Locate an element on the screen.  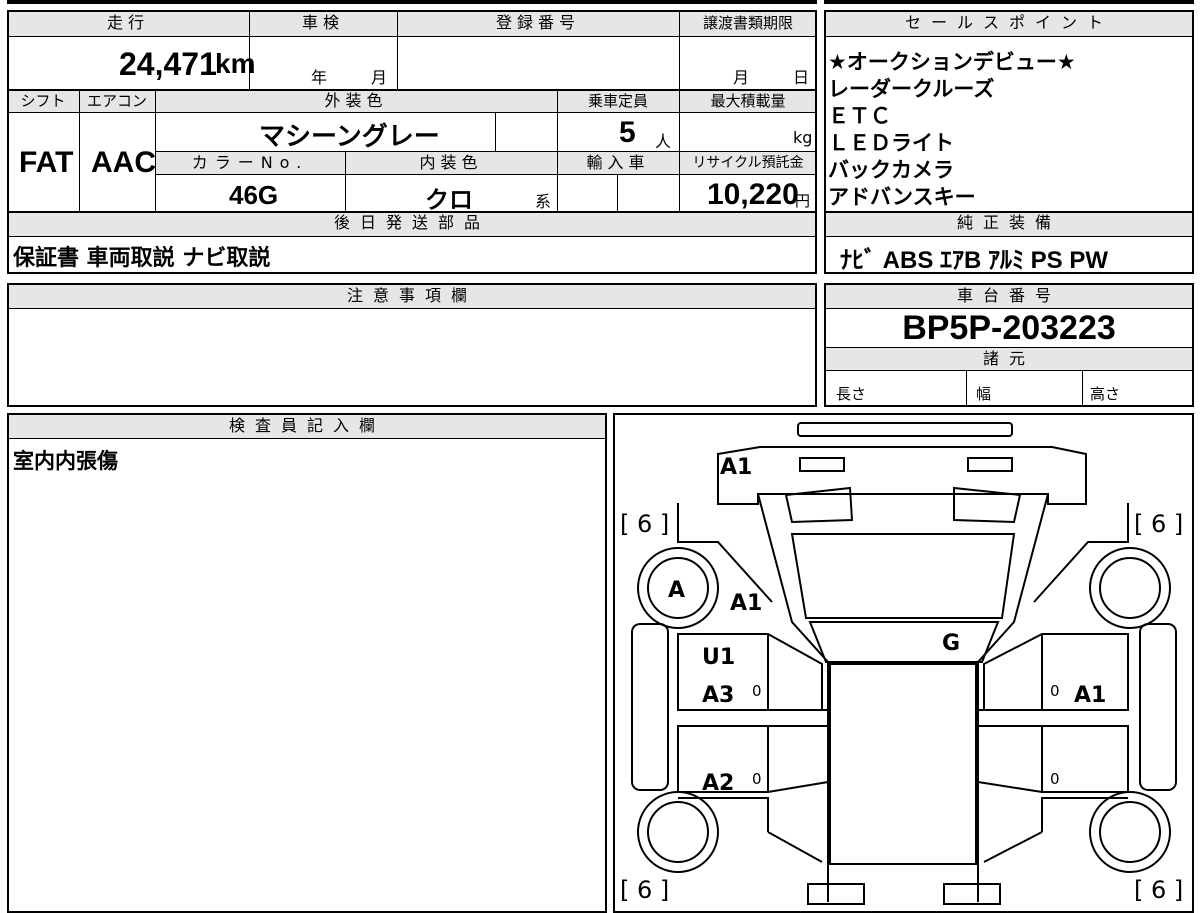
shaken-label: 車検 is located at coordinates (323, 24).